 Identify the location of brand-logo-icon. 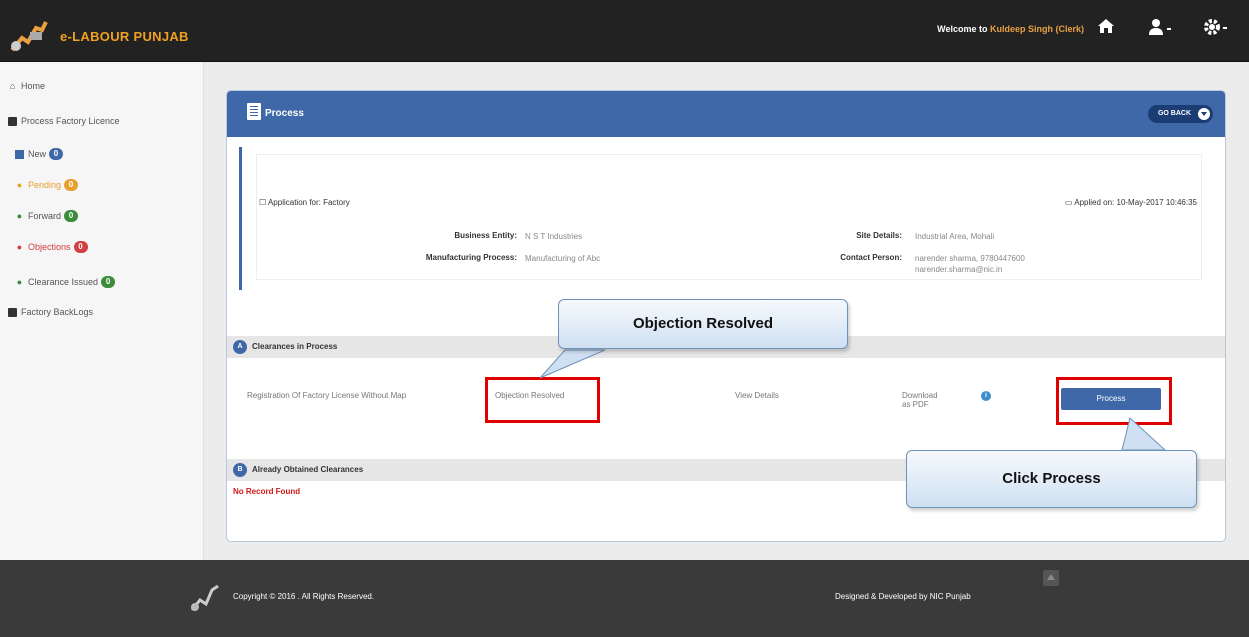
(30, 36).